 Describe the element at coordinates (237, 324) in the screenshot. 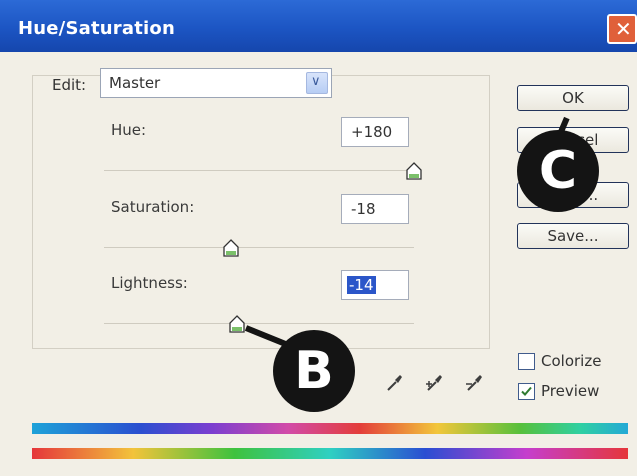

I see `lightness-slider-thumb` at that location.